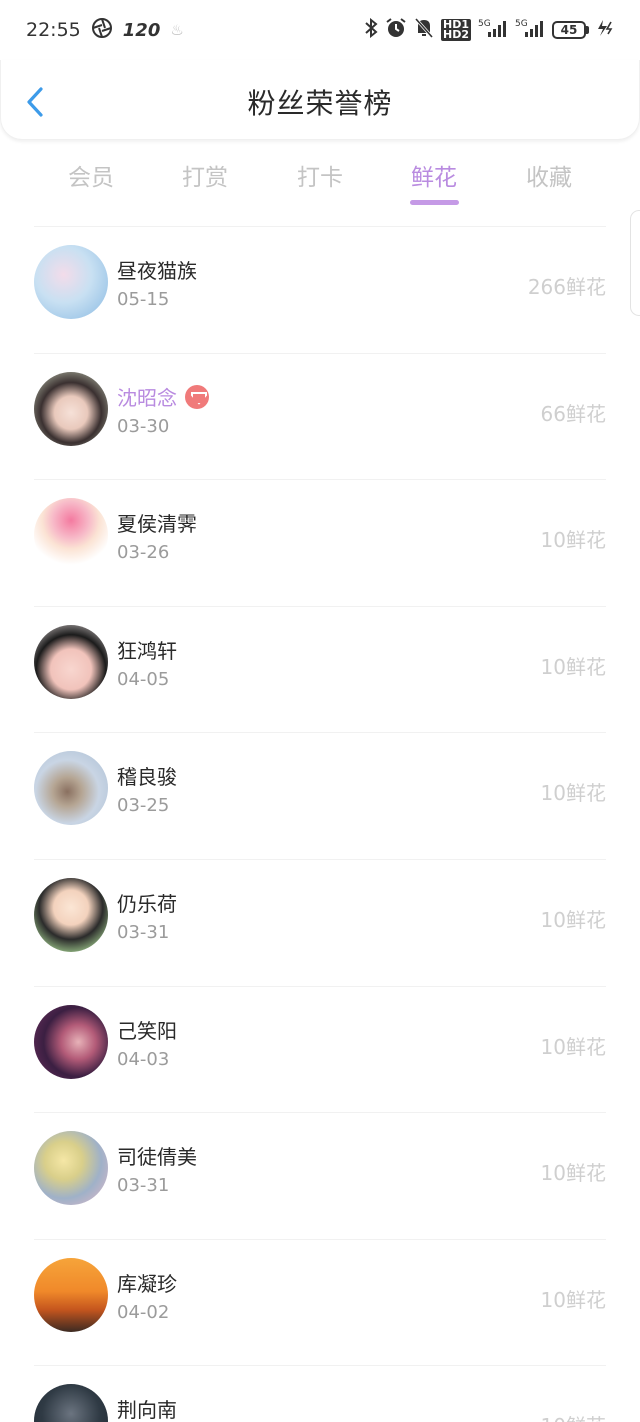 This screenshot has height=1422, width=640. Describe the element at coordinates (456, 29) in the screenshot. I see `hd-icon: HD1 HD2` at that location.